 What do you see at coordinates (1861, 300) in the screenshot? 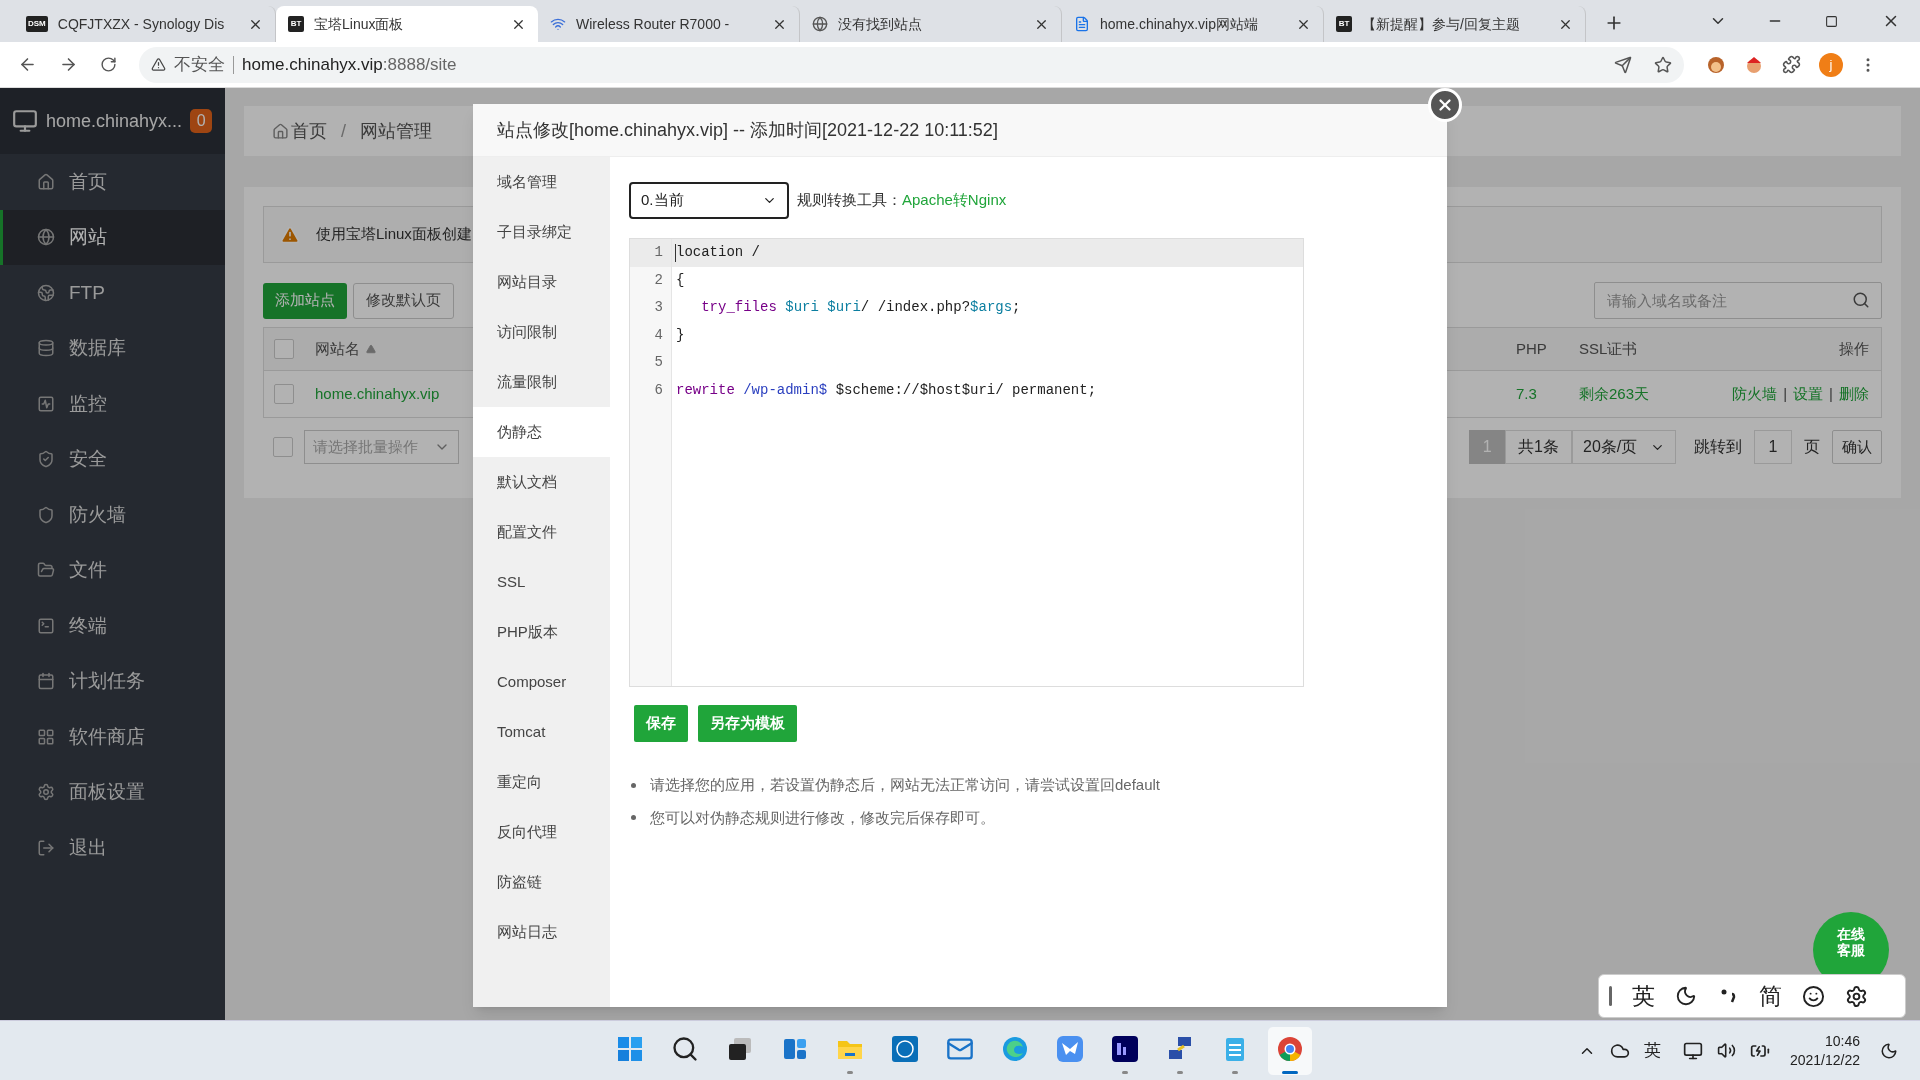
I see `search-icon` at bounding box center [1861, 300].